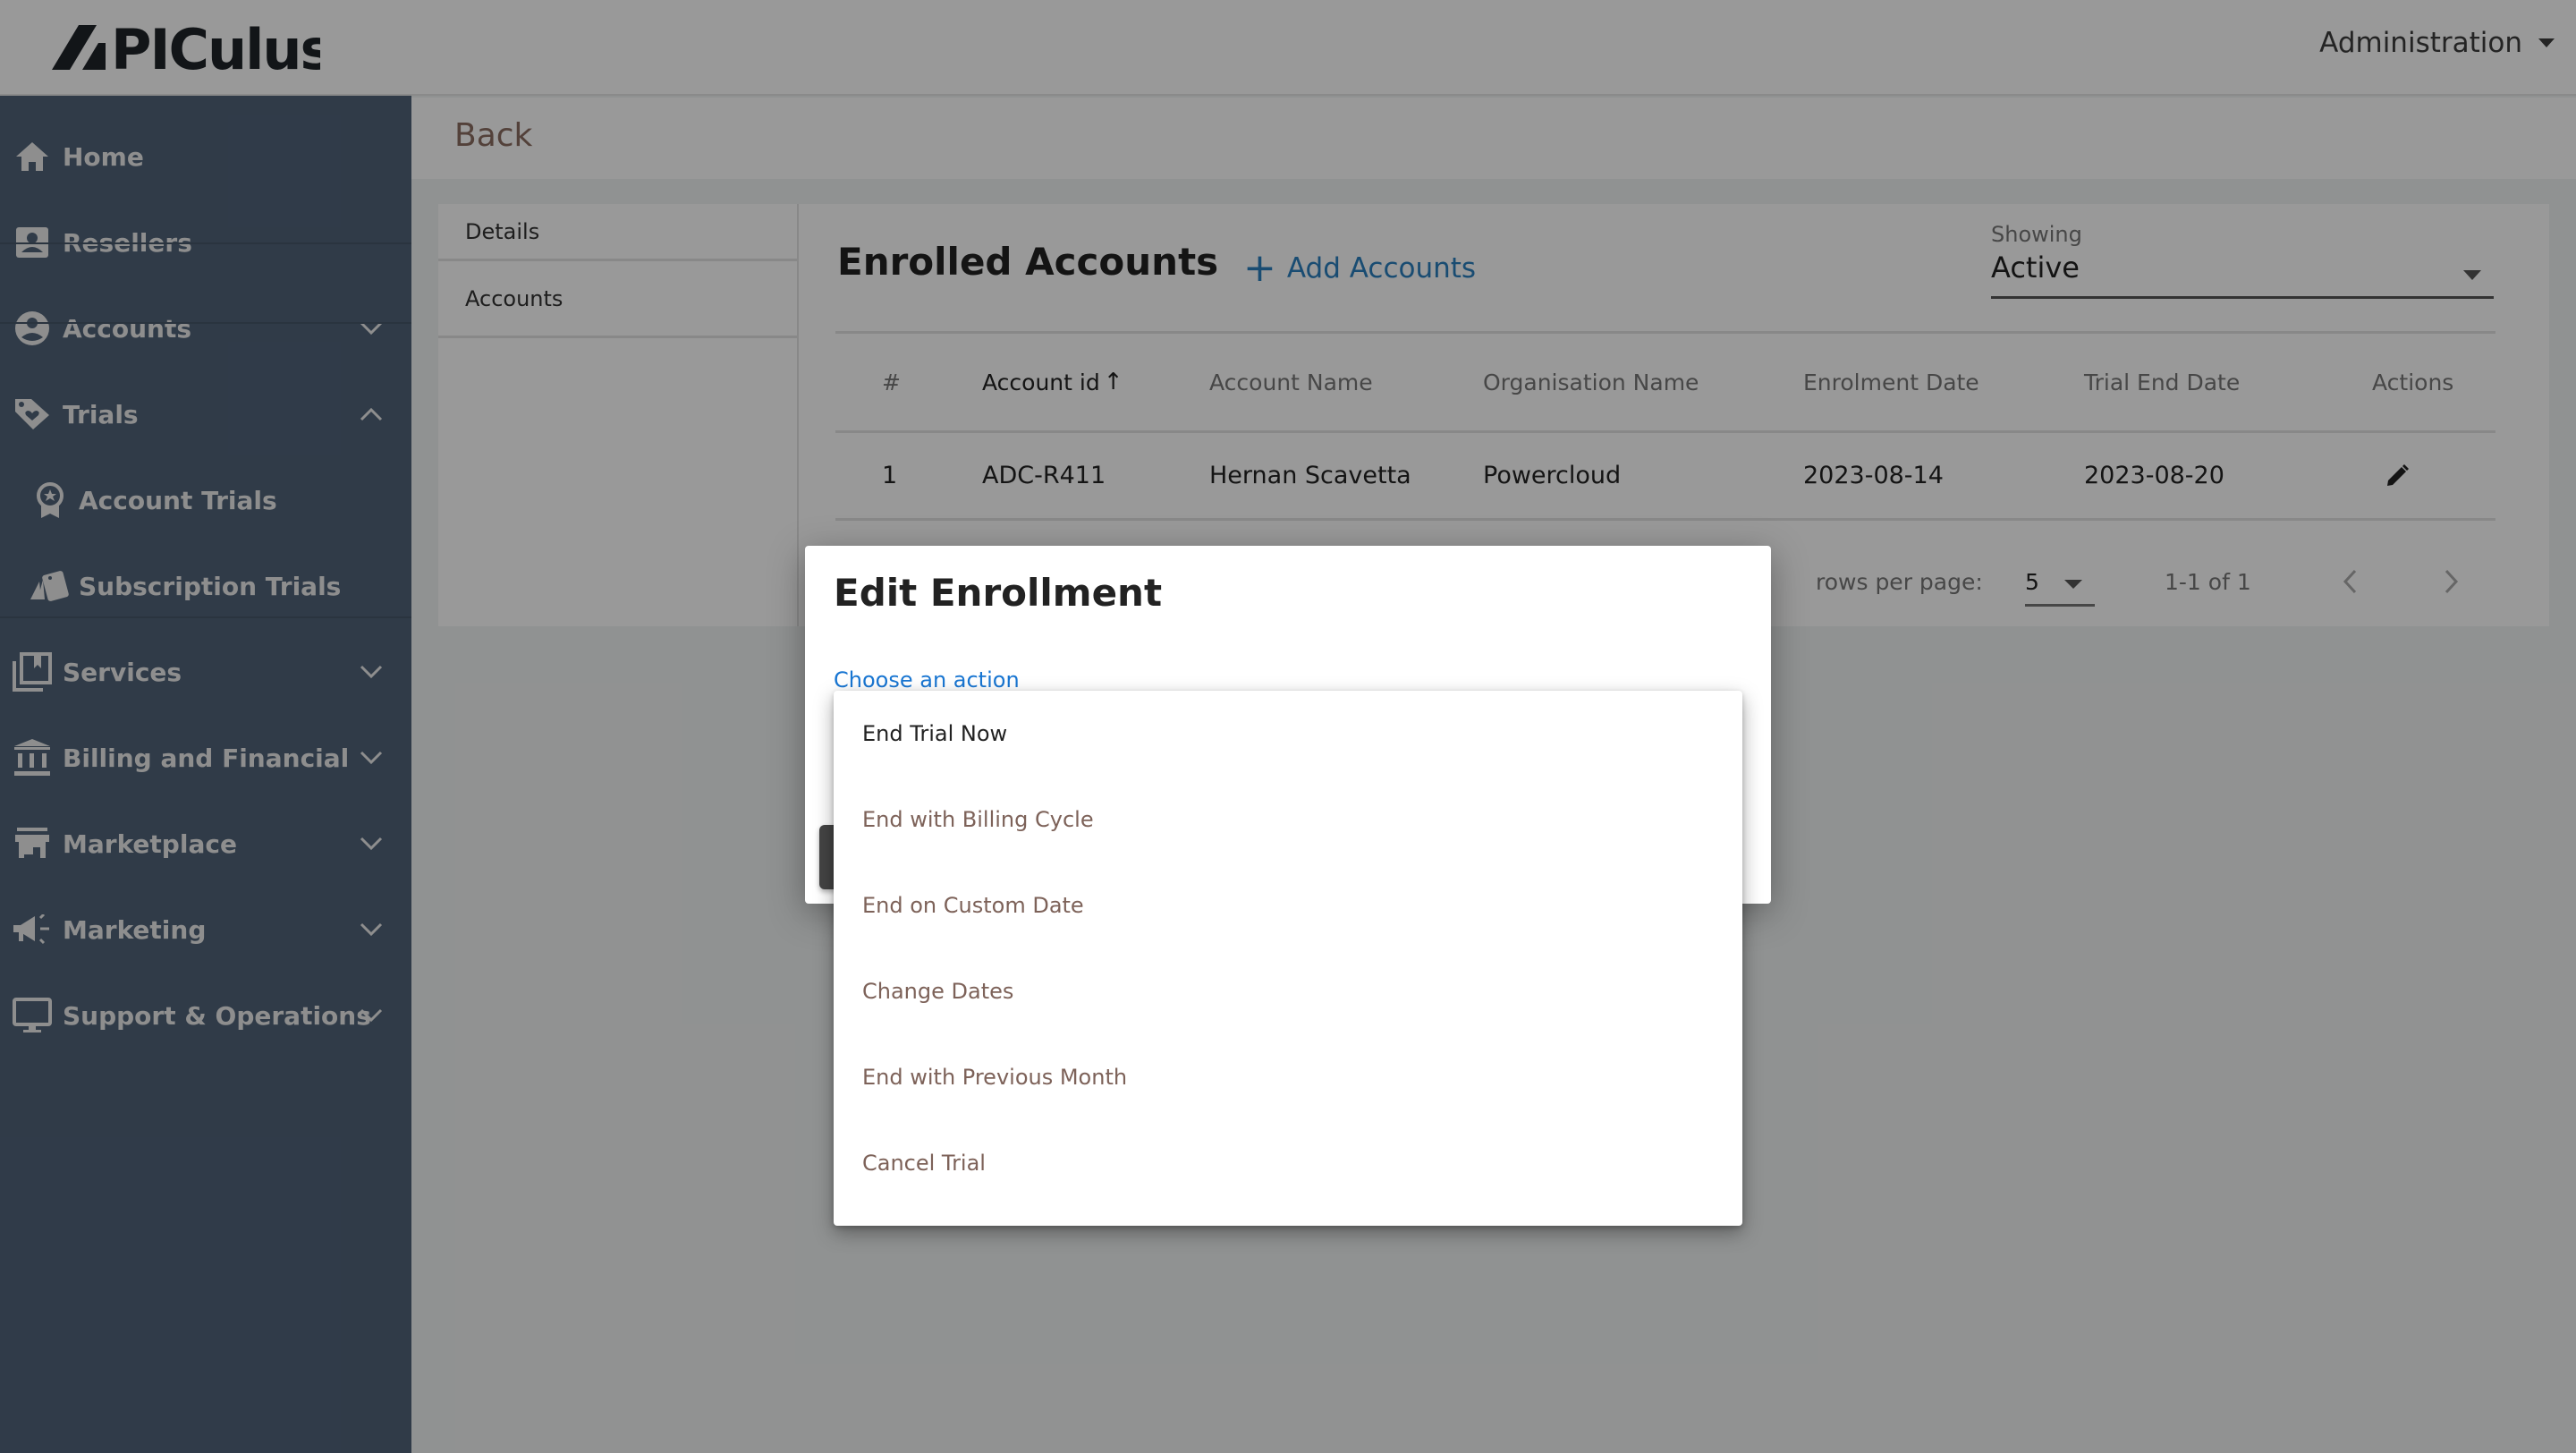  I want to click on dialog-title: Edit Enrollment, so click(998, 593).